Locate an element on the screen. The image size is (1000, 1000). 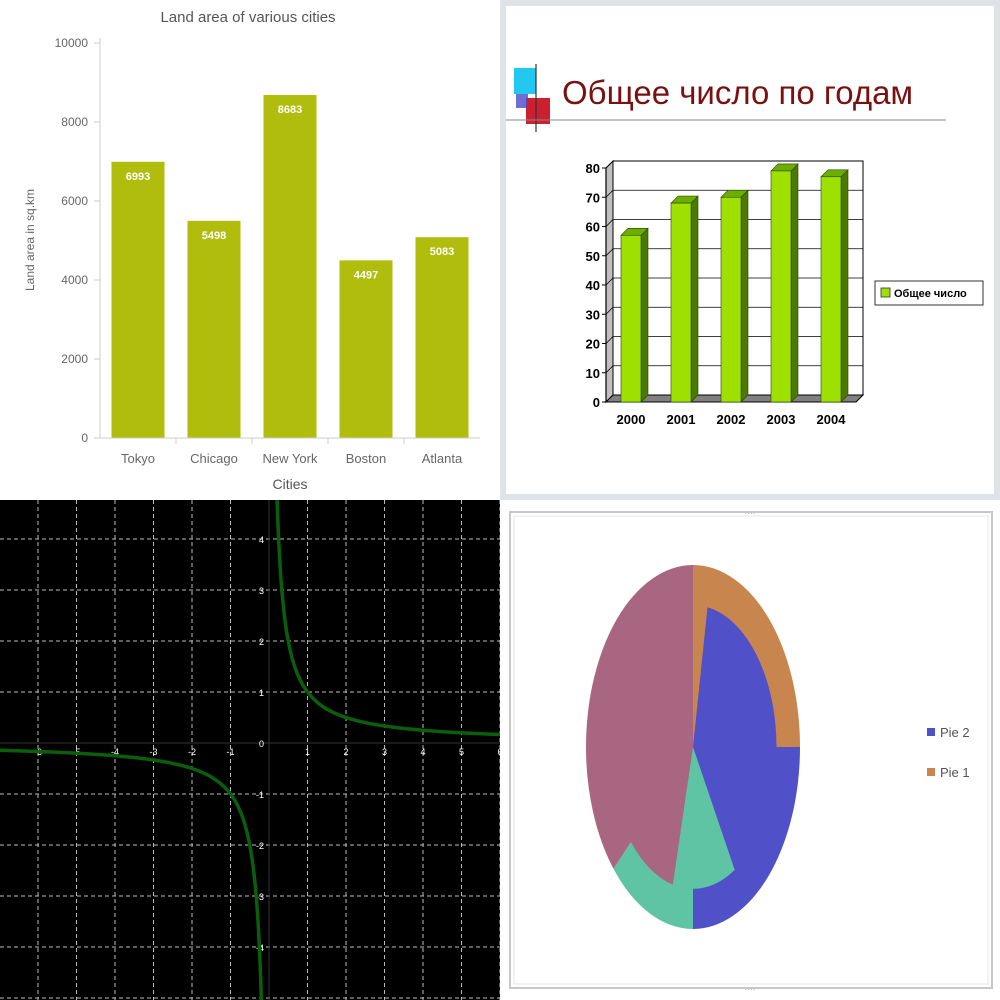
y-tick-label: 4 is located at coordinates (261, 540).